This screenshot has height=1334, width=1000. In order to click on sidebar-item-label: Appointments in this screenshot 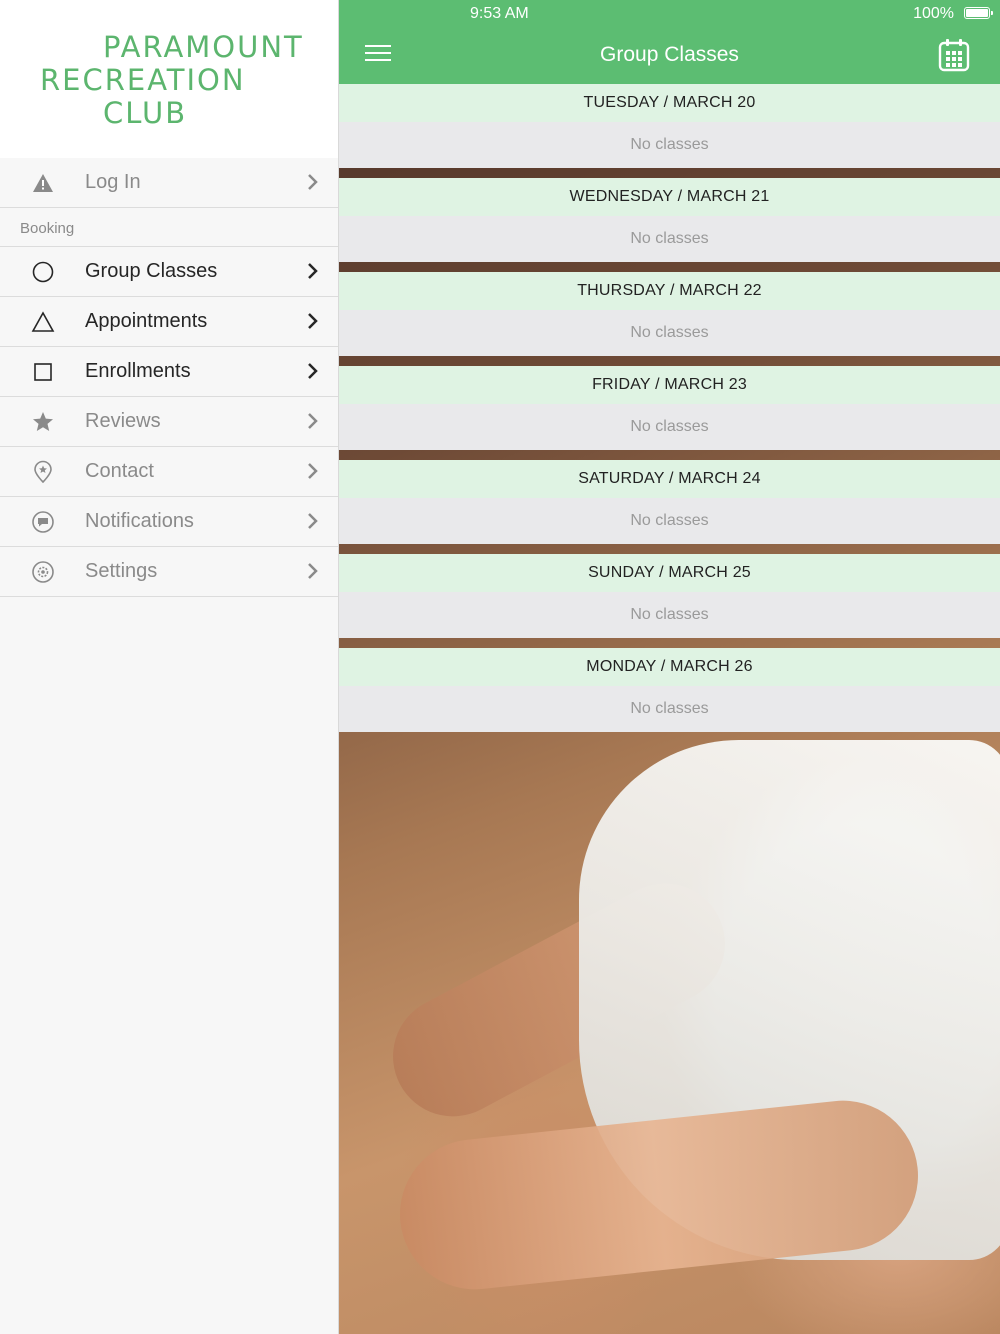, I will do `click(146, 321)`.